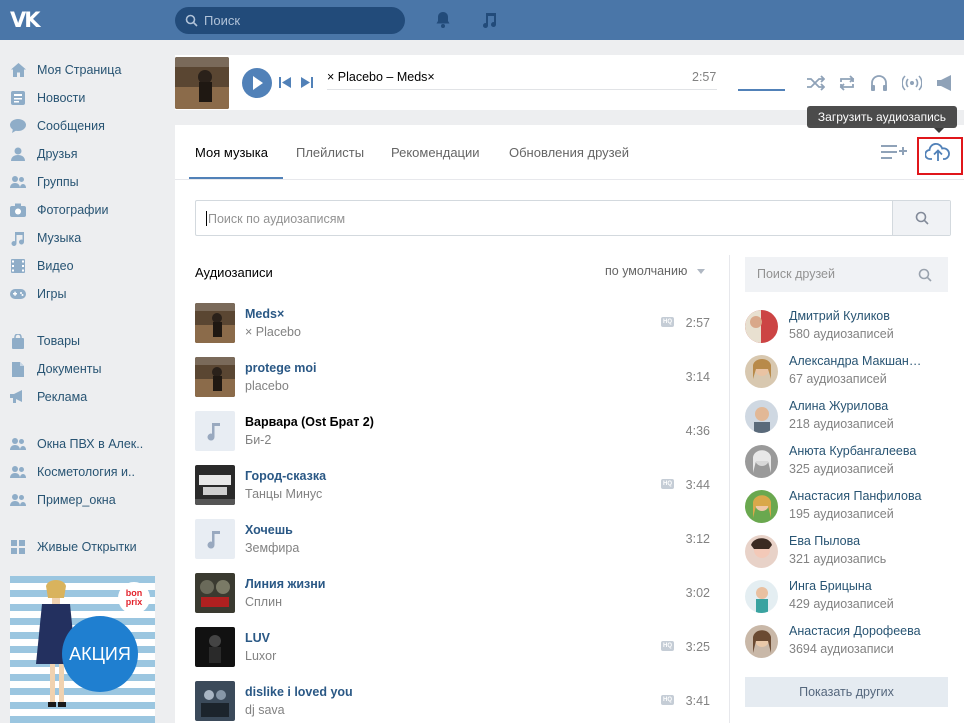 The image size is (964, 723). What do you see at coordinates (18, 266) in the screenshot?
I see `video-icon` at bounding box center [18, 266].